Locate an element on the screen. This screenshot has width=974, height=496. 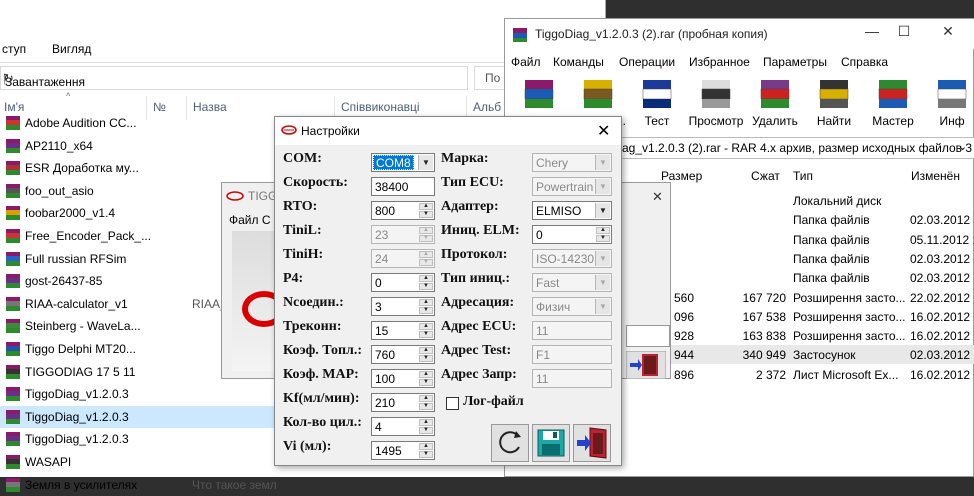
save-button is located at coordinates (551, 443).